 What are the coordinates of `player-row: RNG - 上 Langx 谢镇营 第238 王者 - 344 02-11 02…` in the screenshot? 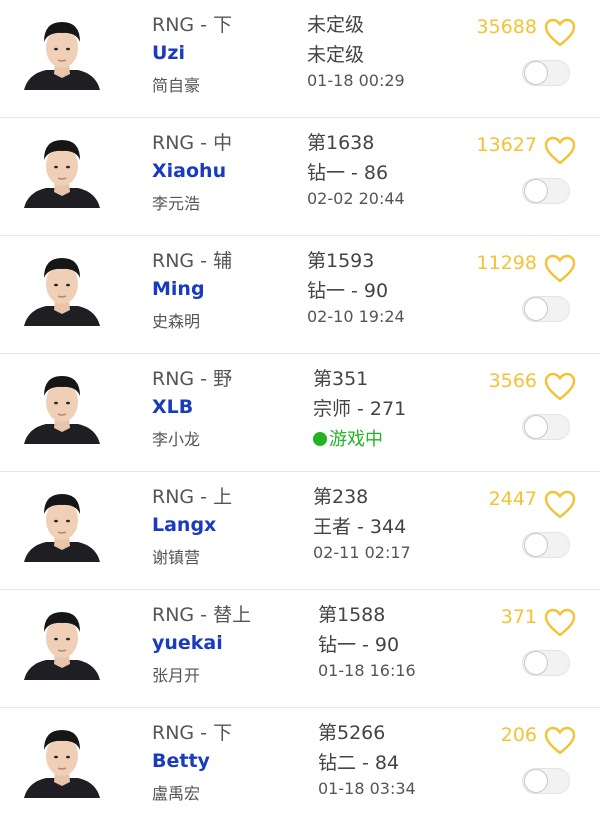 It's located at (300, 531).